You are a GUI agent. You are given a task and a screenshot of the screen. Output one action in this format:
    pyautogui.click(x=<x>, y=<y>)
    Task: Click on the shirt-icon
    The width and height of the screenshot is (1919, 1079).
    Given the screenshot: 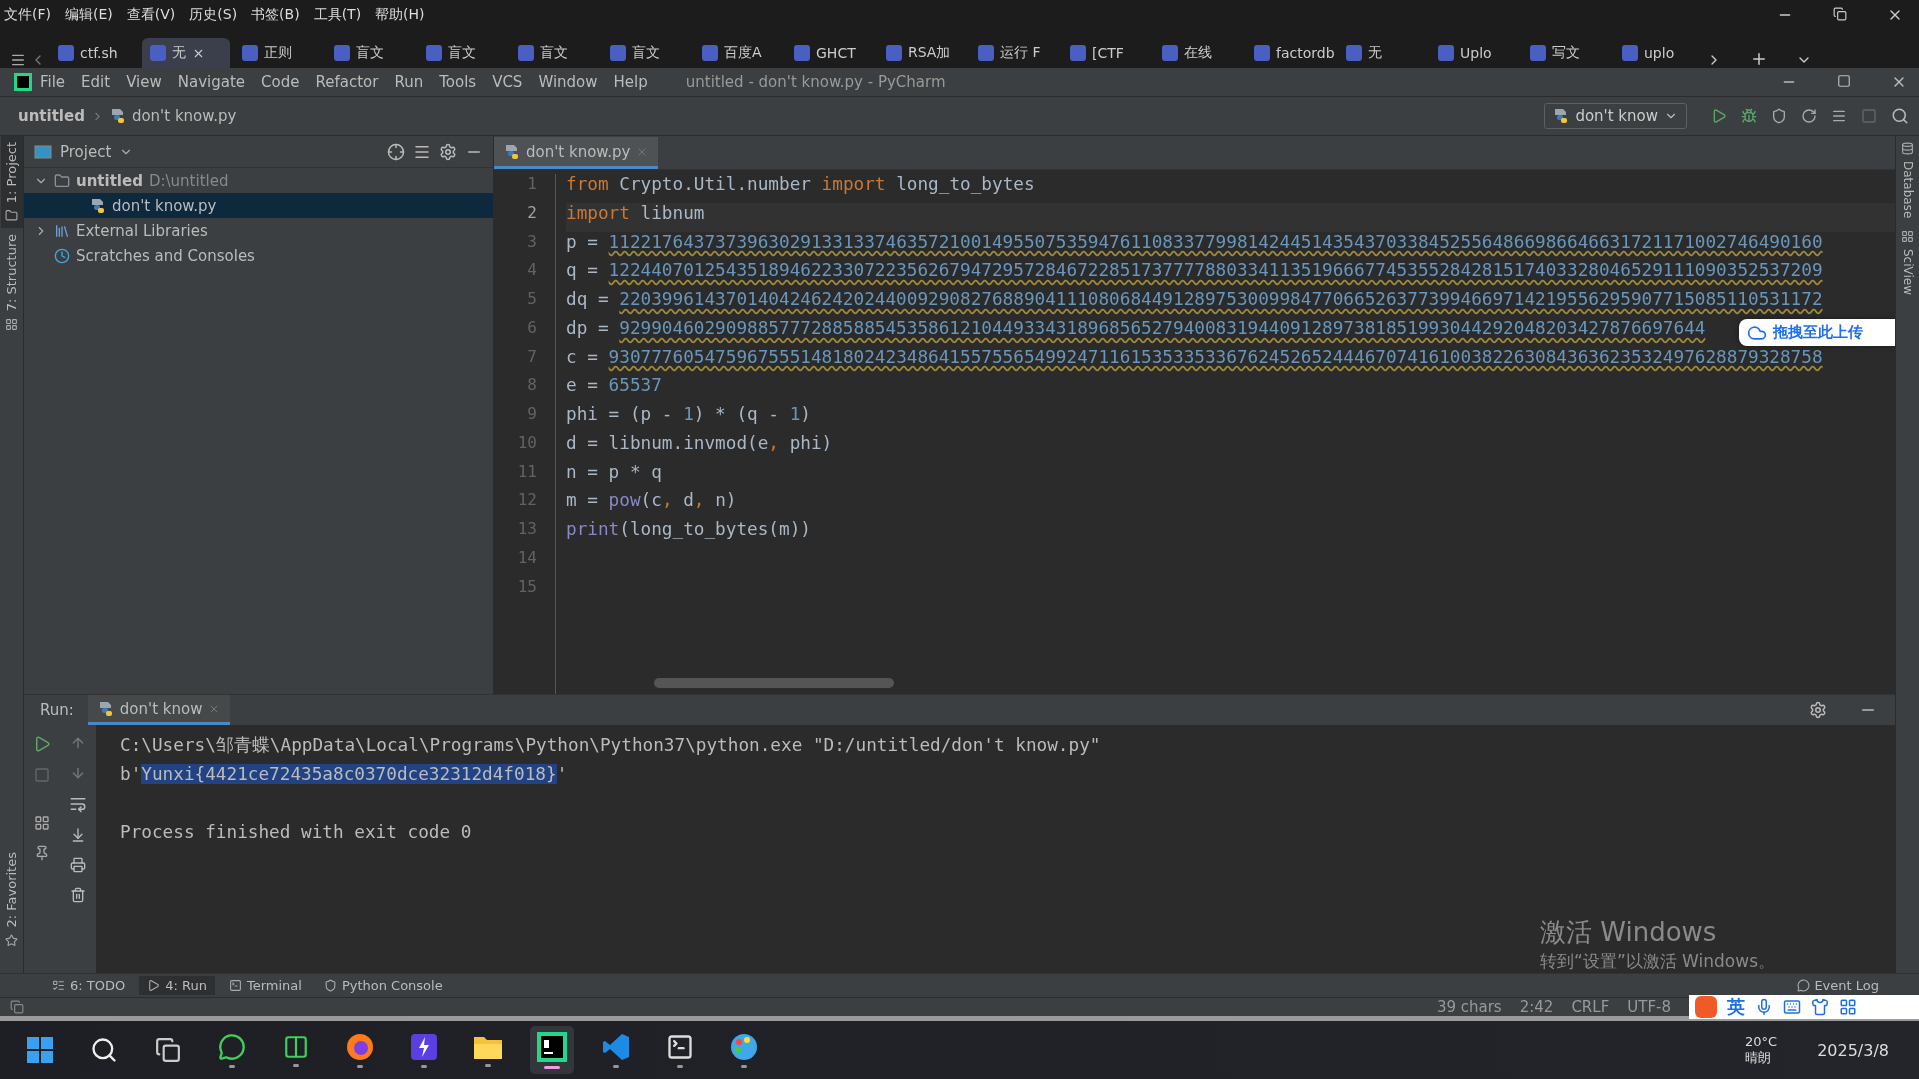 What is the action you would take?
    pyautogui.click(x=1820, y=1007)
    